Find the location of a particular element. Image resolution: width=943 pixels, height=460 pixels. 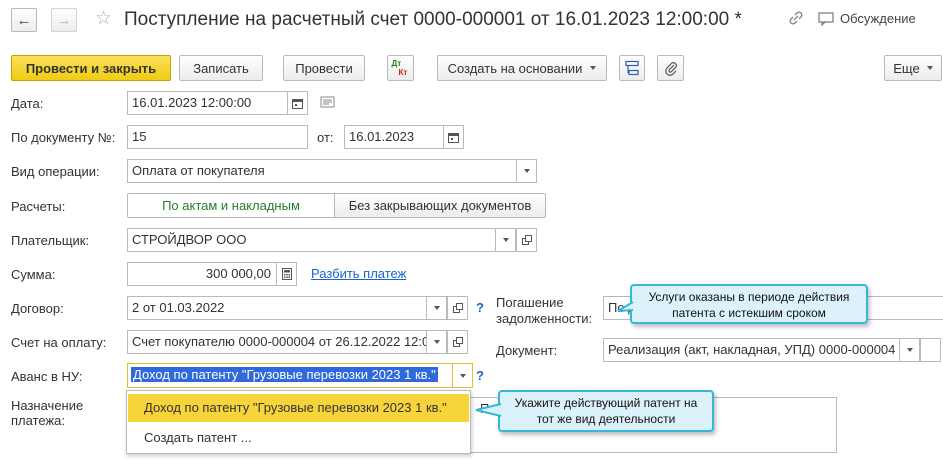

hierarchy-icon is located at coordinates (632, 68).